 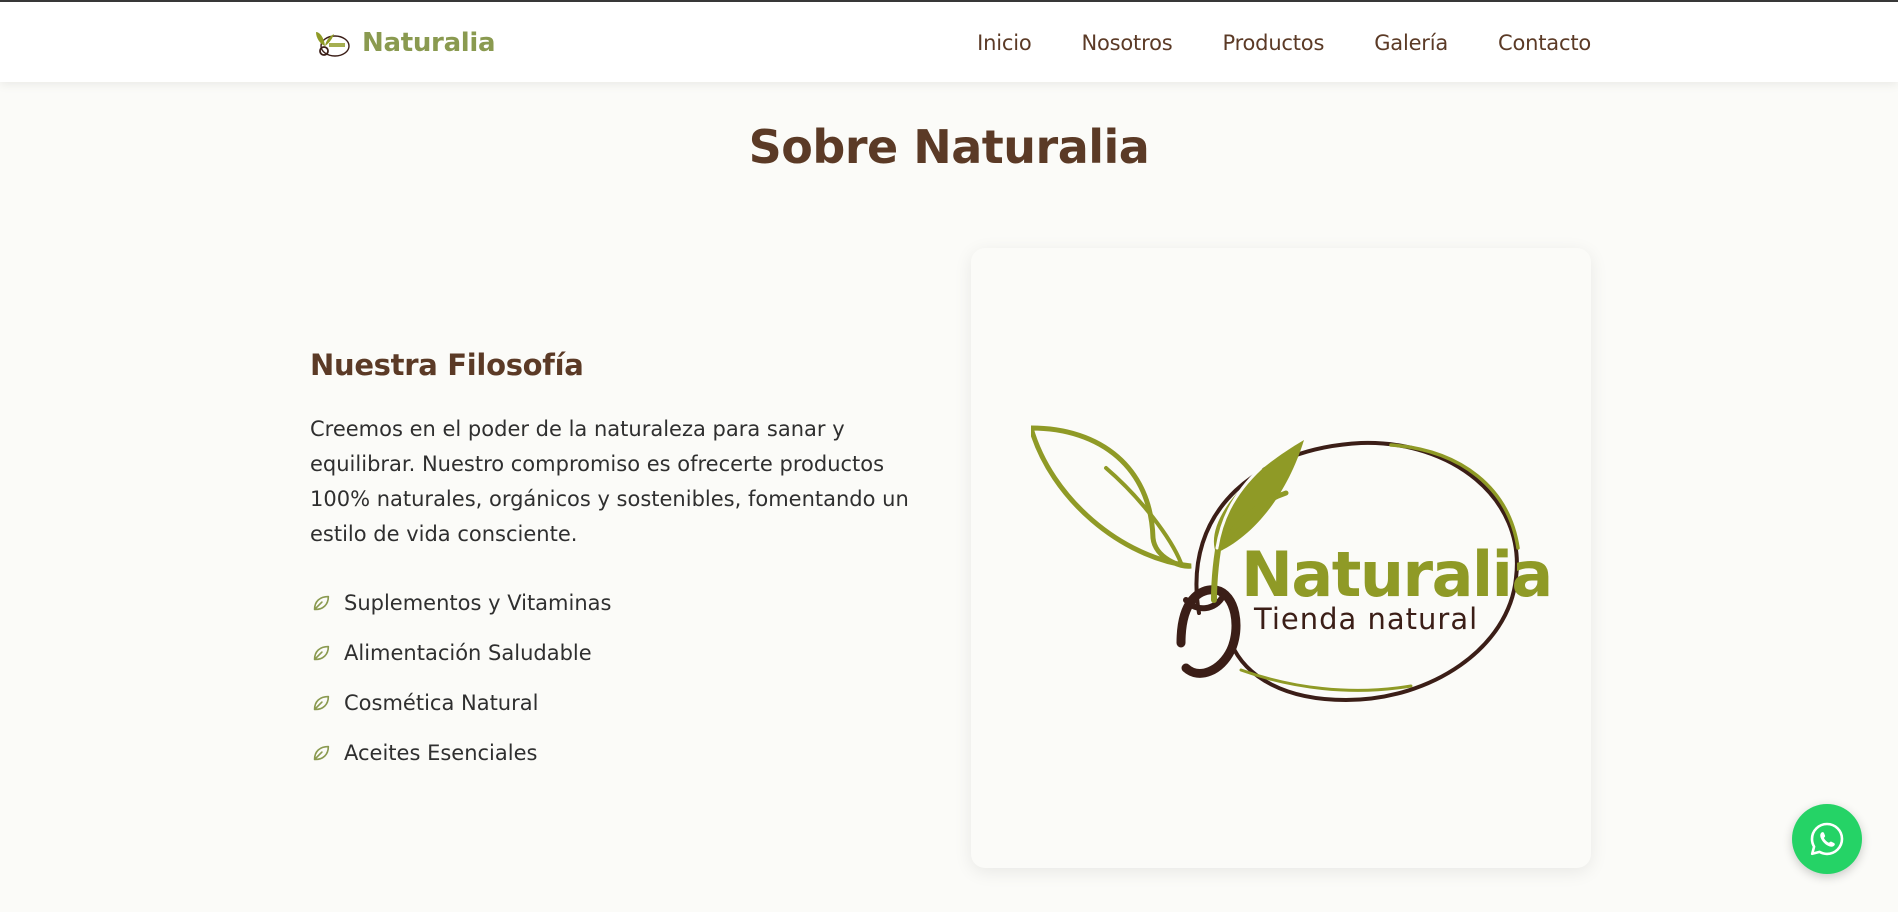 What do you see at coordinates (1397, 574) in the screenshot?
I see `logo-wordmark: Naturalia` at bounding box center [1397, 574].